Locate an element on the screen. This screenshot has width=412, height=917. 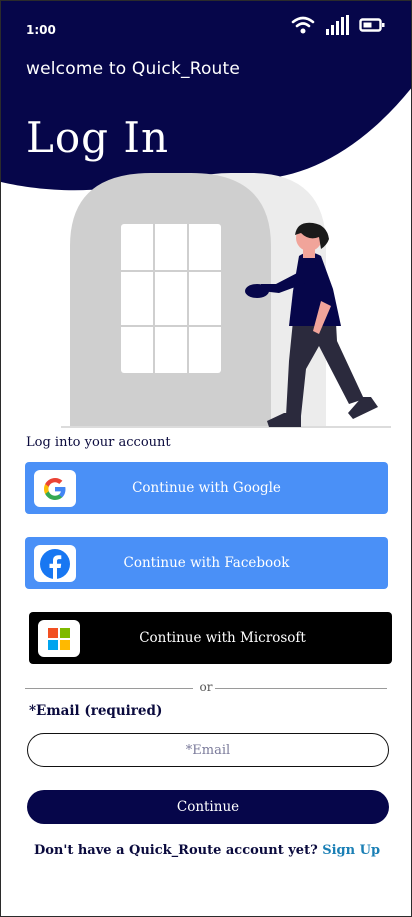
status-time: 1:00 is located at coordinates (41, 30).